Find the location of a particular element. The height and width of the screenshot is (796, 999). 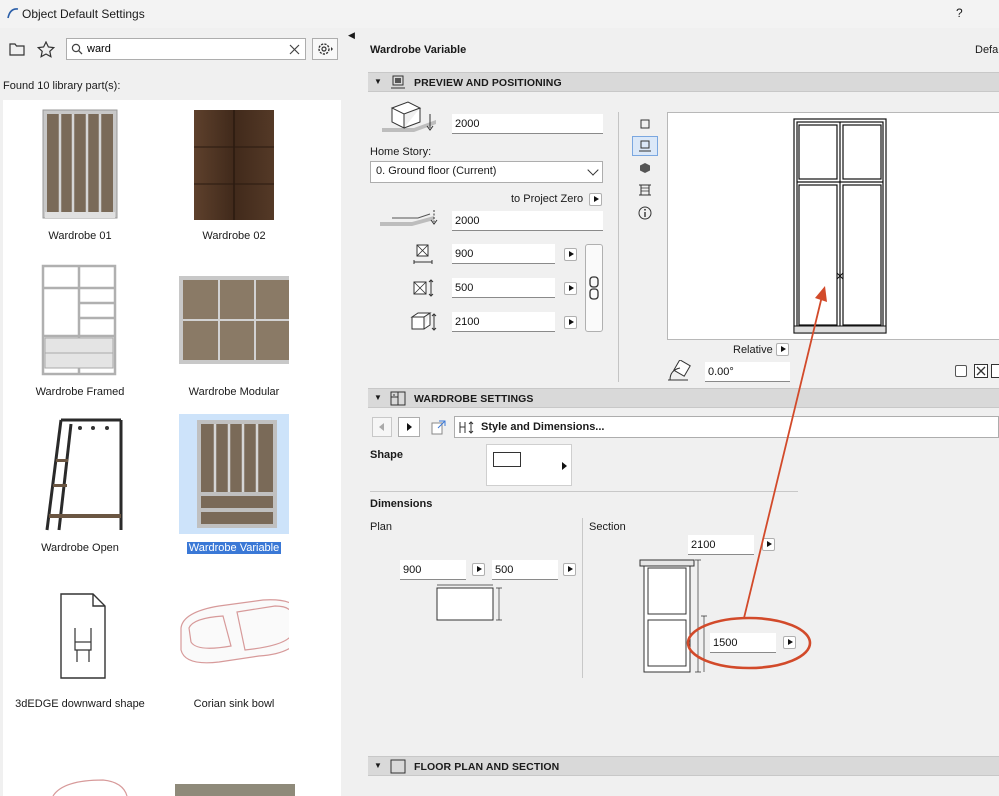

view-section-icon is located at coordinates (645, 190).